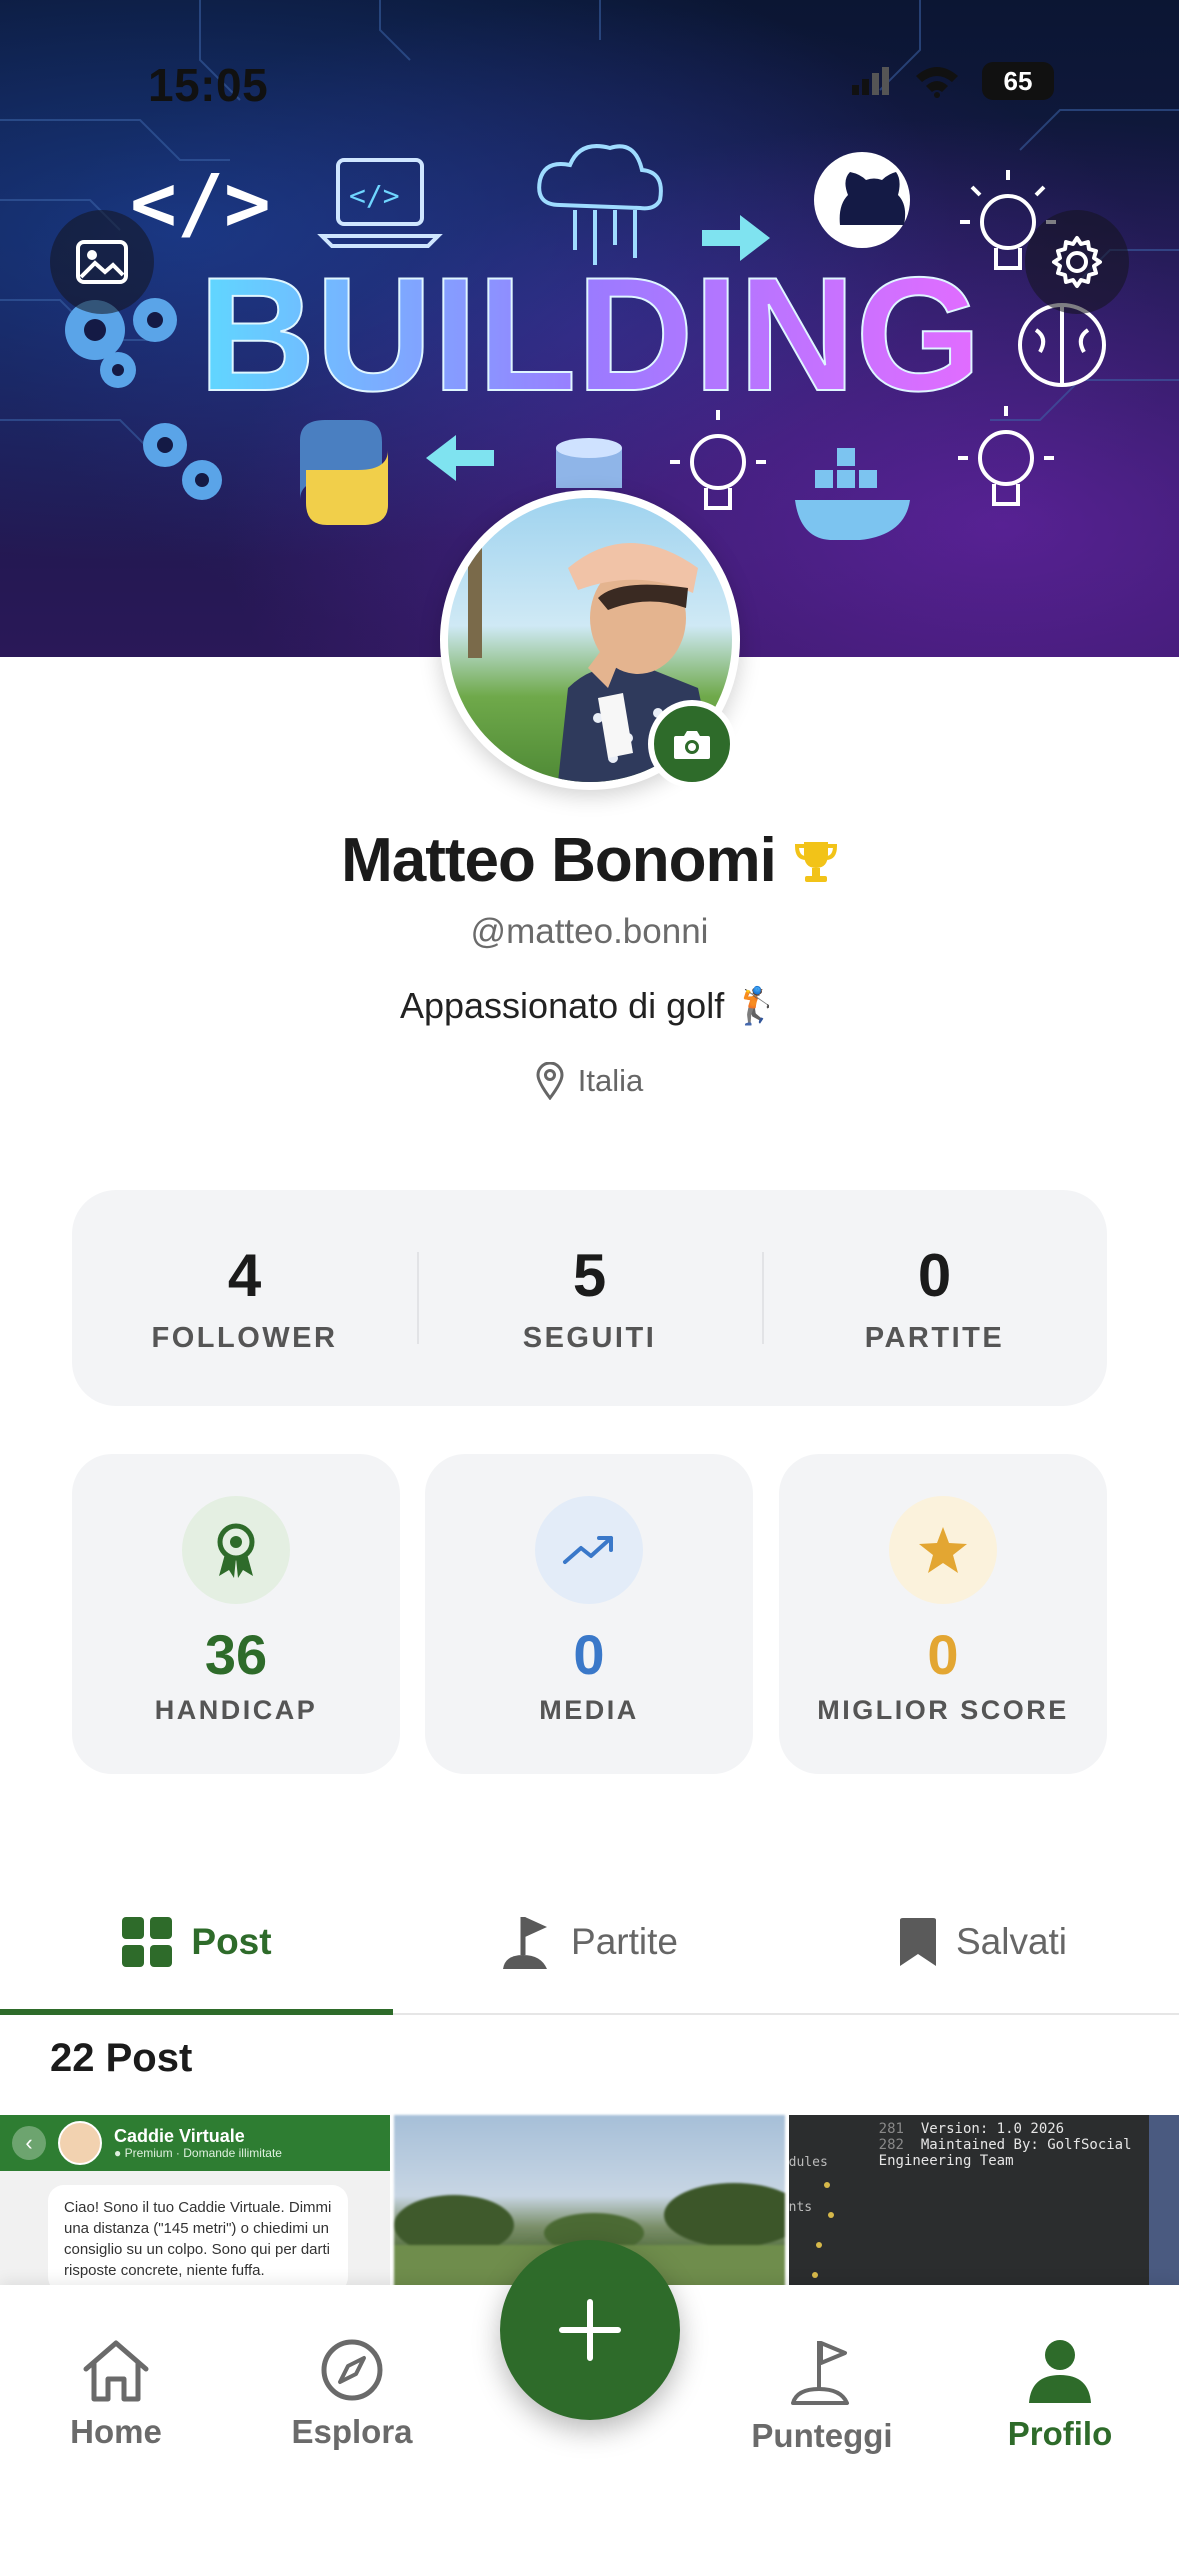 The image size is (1179, 2556). I want to click on cover-headline: BUILDING, so click(590, 334).